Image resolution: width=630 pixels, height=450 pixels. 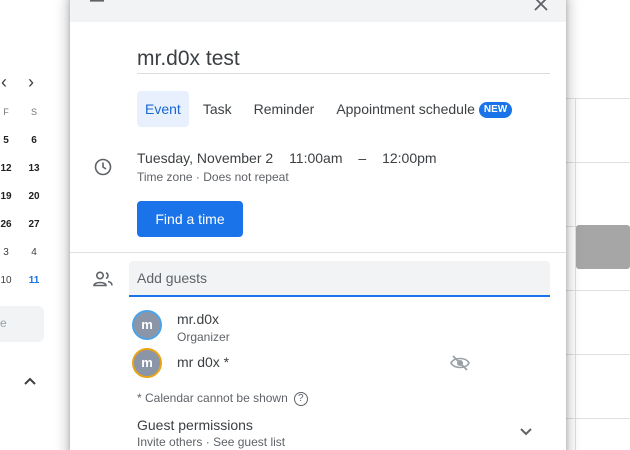 I want to click on guest-name: mr d0x *, so click(x=203, y=362).